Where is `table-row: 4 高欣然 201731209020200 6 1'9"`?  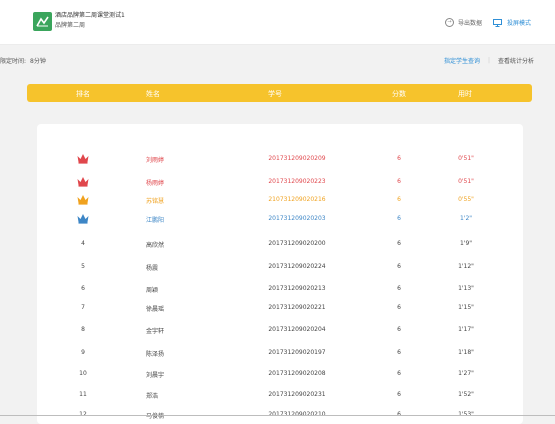 table-row: 4 高欣然 201731209020200 6 1'9" is located at coordinates (277, 245).